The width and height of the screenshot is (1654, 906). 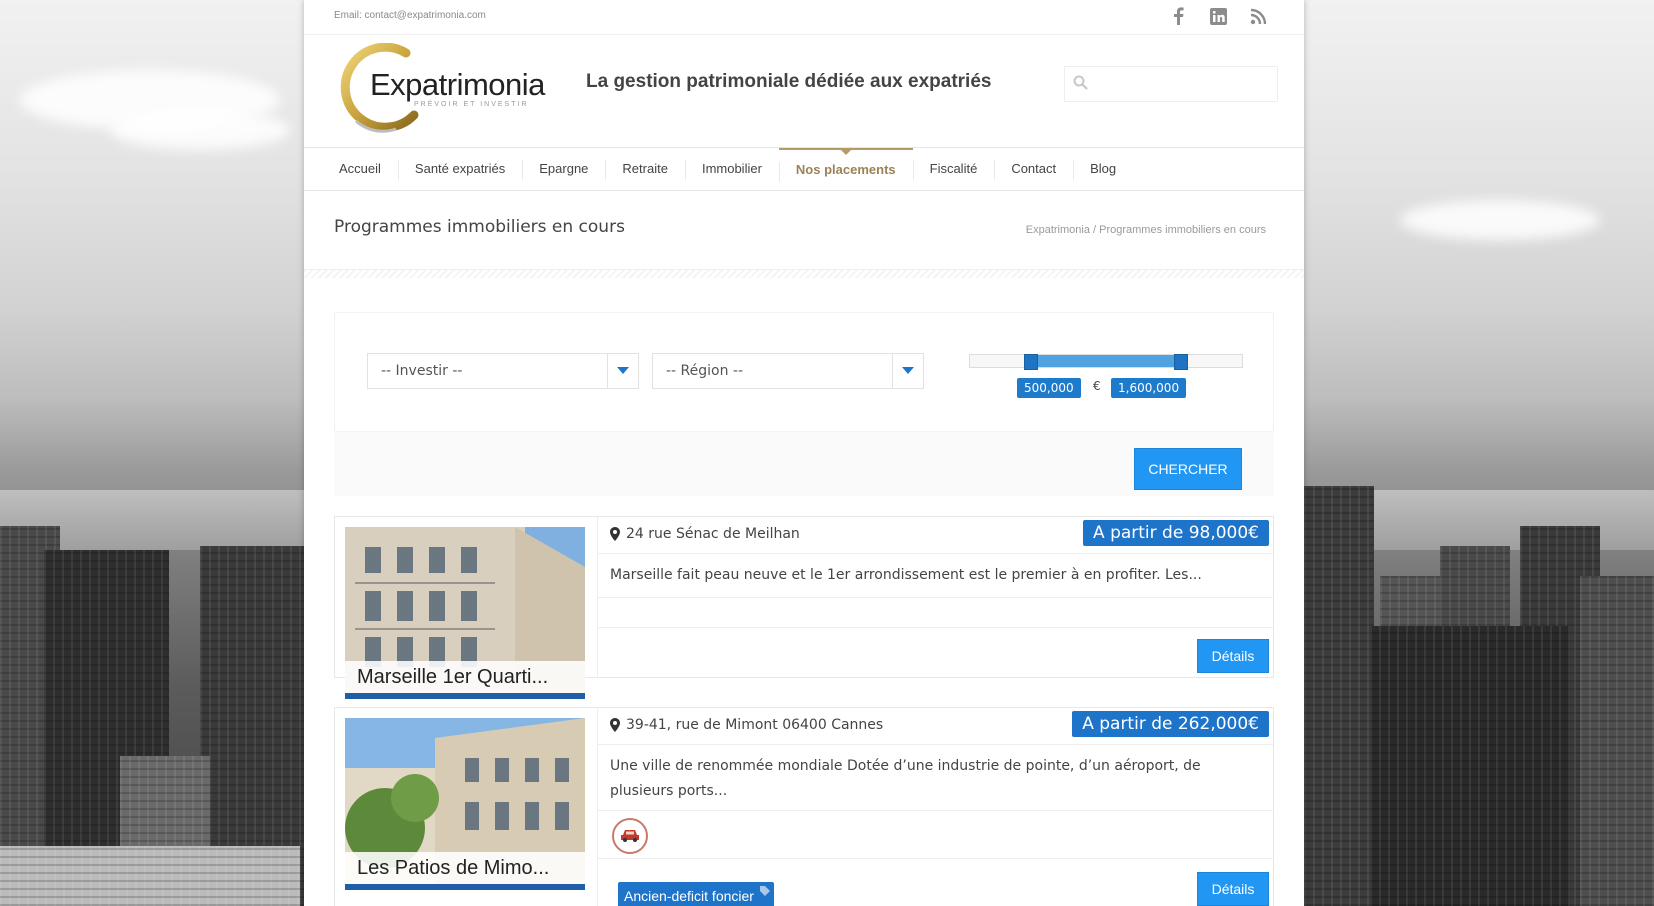 I want to click on search-button: CHERCHER, so click(x=1188, y=469).